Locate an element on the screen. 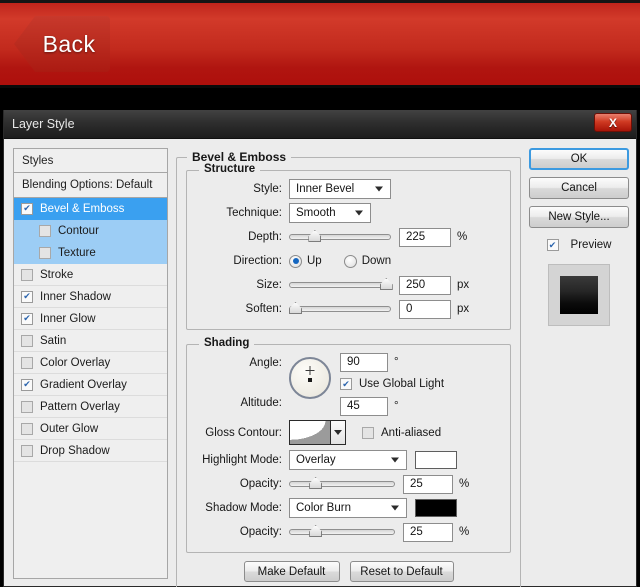  sidebar-item-pattern-overlay: Pattern Overlay is located at coordinates (90, 407).